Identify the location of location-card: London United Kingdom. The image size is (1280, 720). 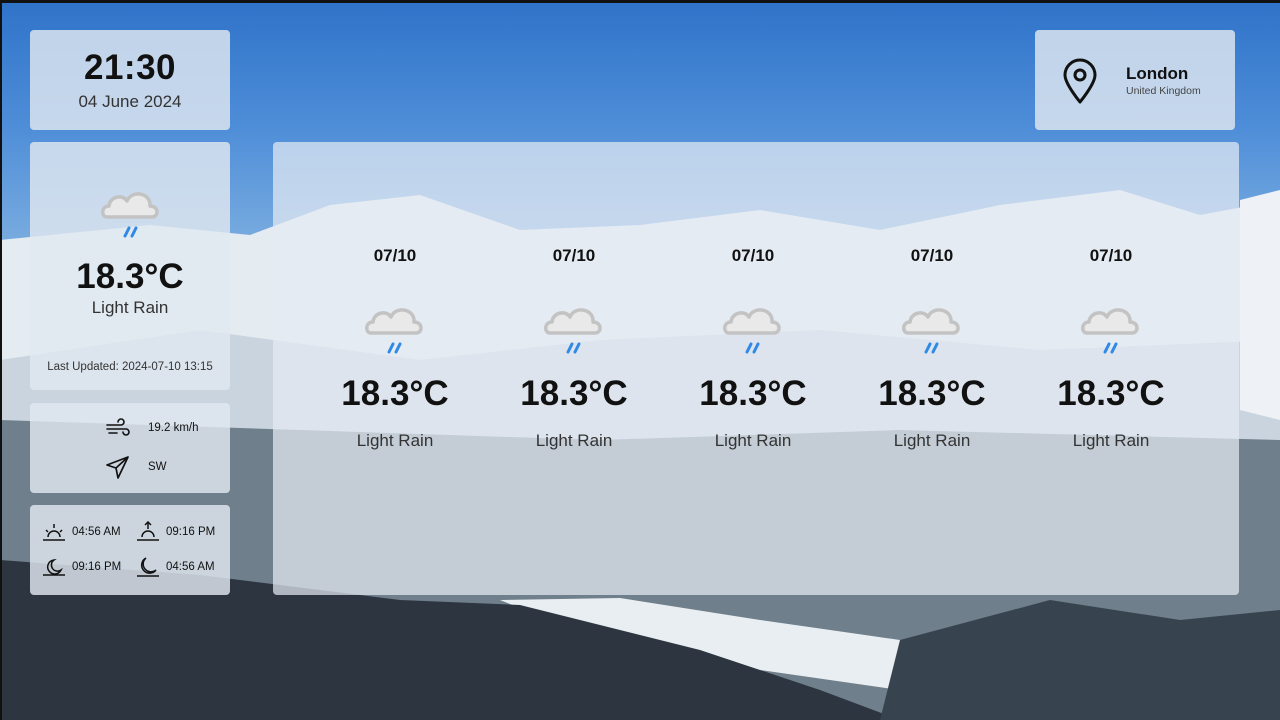
(1135, 80).